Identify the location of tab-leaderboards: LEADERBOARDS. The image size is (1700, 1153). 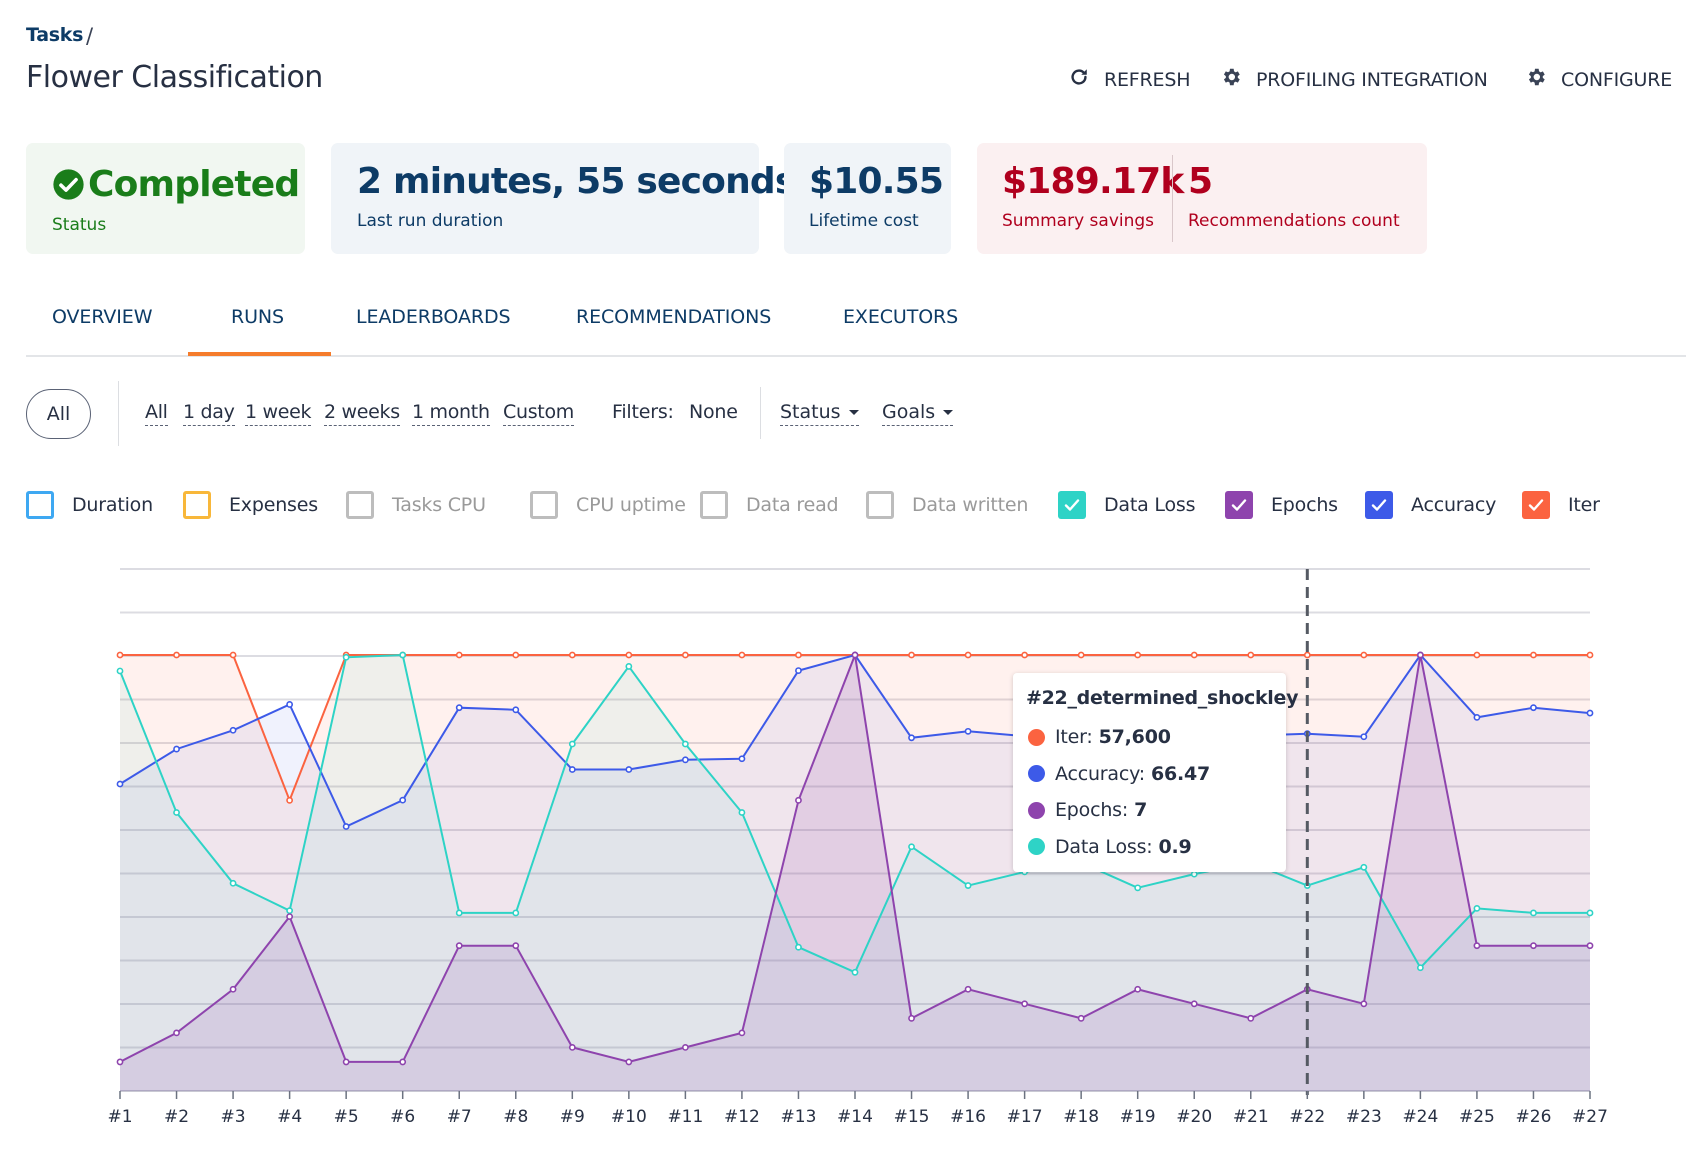
(433, 317).